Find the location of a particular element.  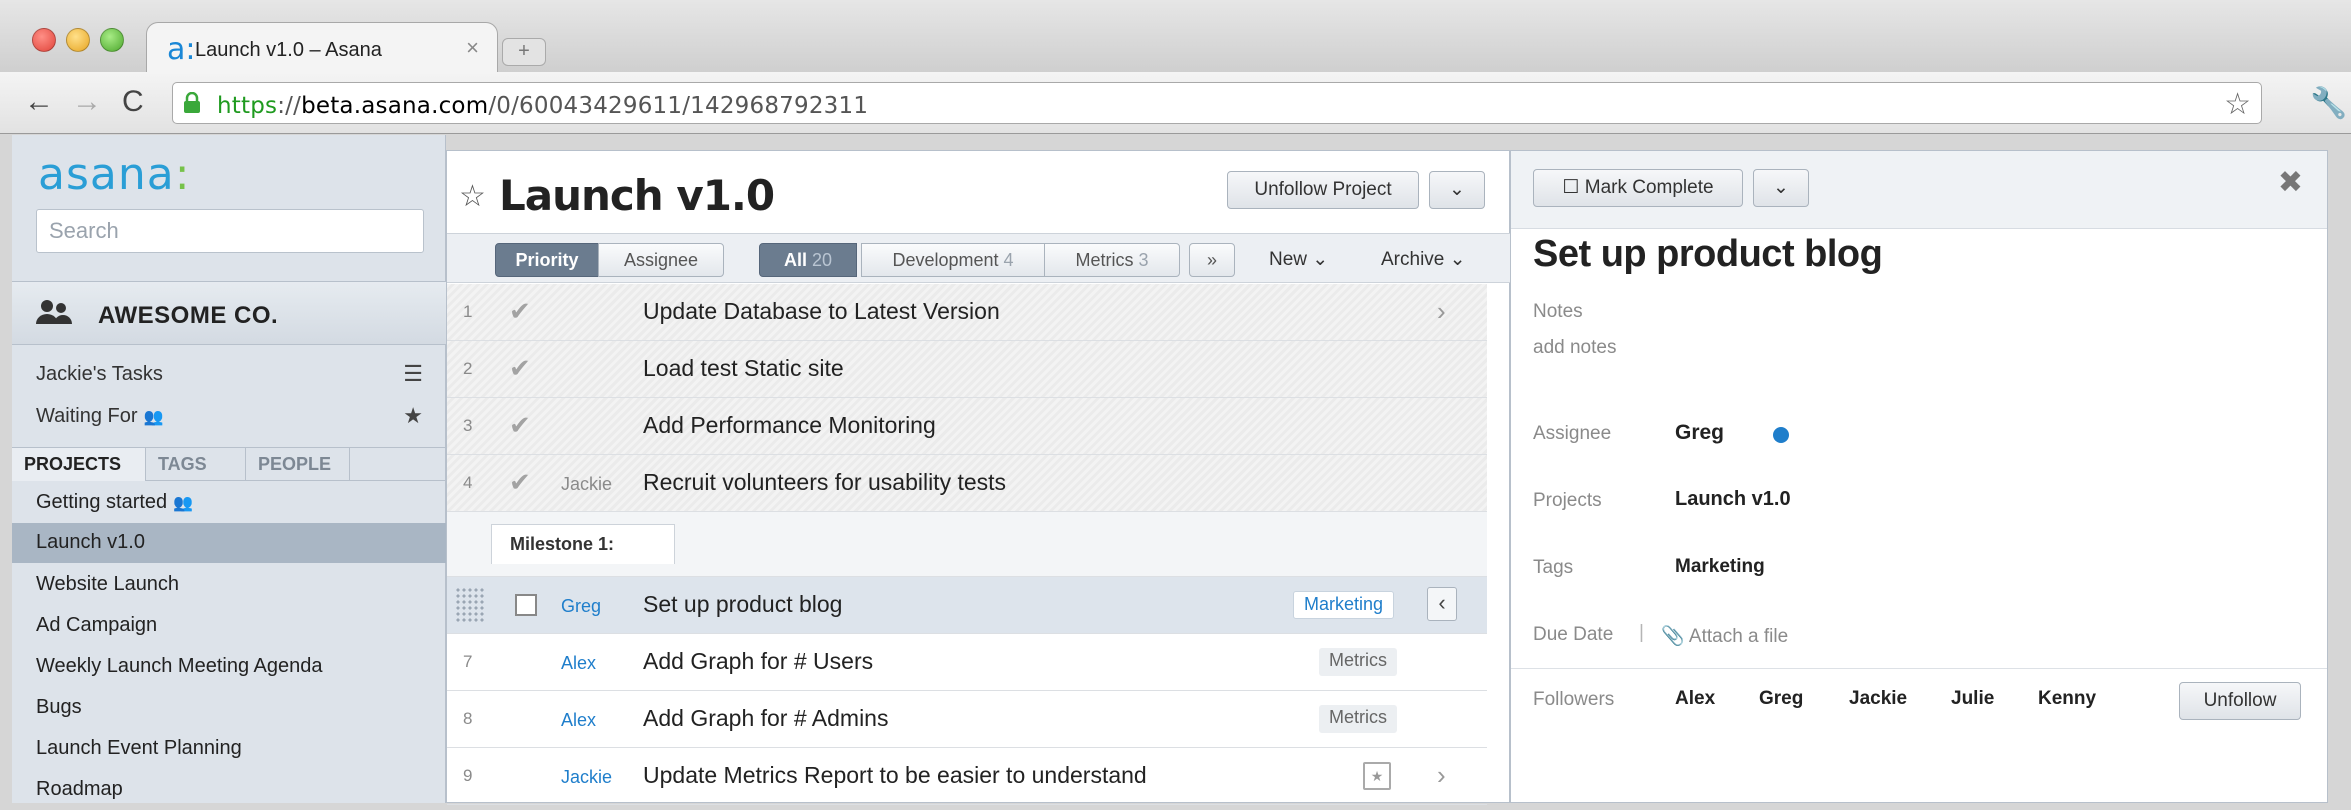

sort-priority-button: Priority is located at coordinates (547, 260).